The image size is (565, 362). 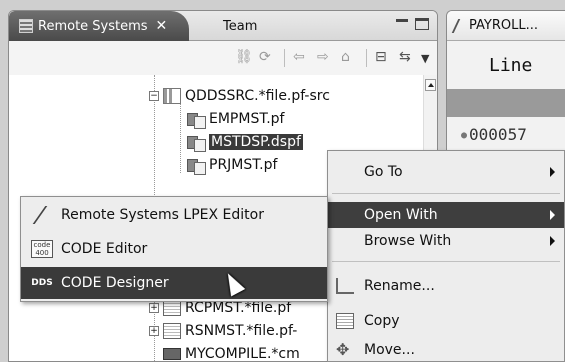 What do you see at coordinates (446, 172) in the screenshot?
I see `menu-item-go-to: Go To` at bounding box center [446, 172].